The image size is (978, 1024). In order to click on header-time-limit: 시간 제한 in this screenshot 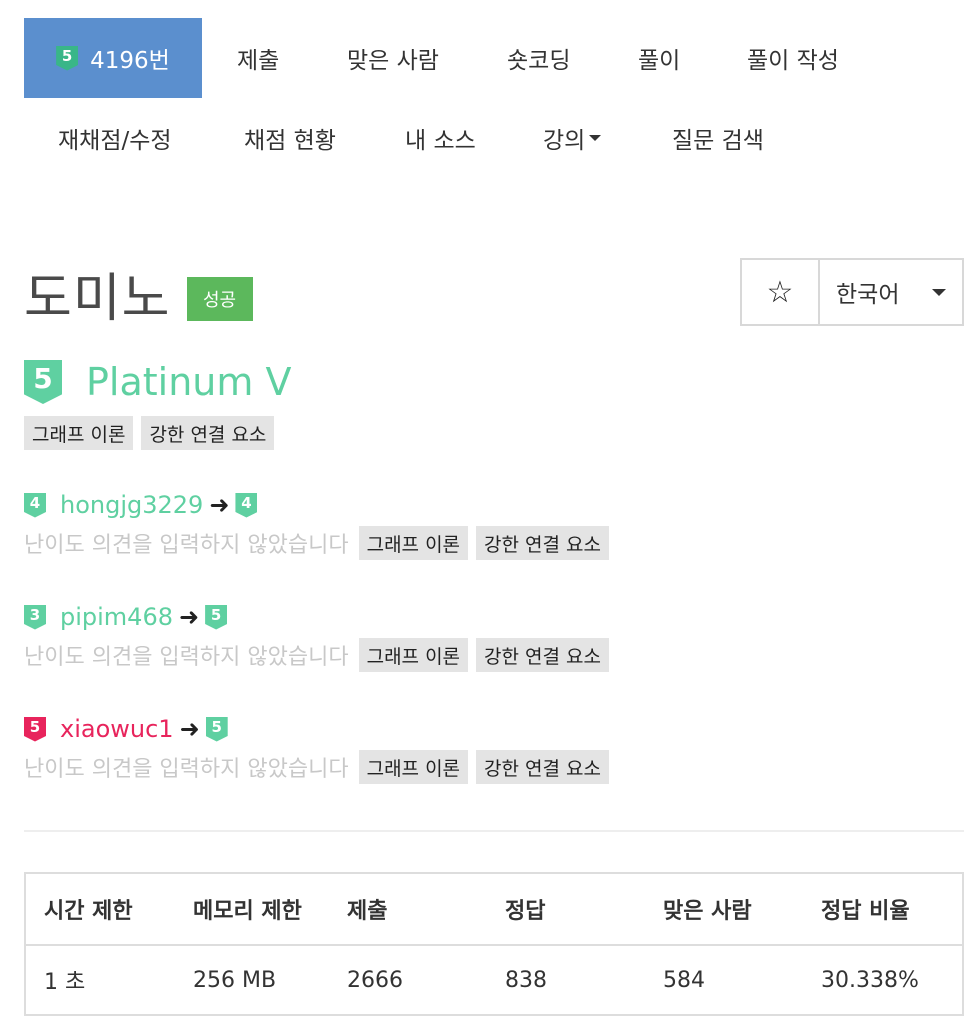, I will do `click(100, 909)`.